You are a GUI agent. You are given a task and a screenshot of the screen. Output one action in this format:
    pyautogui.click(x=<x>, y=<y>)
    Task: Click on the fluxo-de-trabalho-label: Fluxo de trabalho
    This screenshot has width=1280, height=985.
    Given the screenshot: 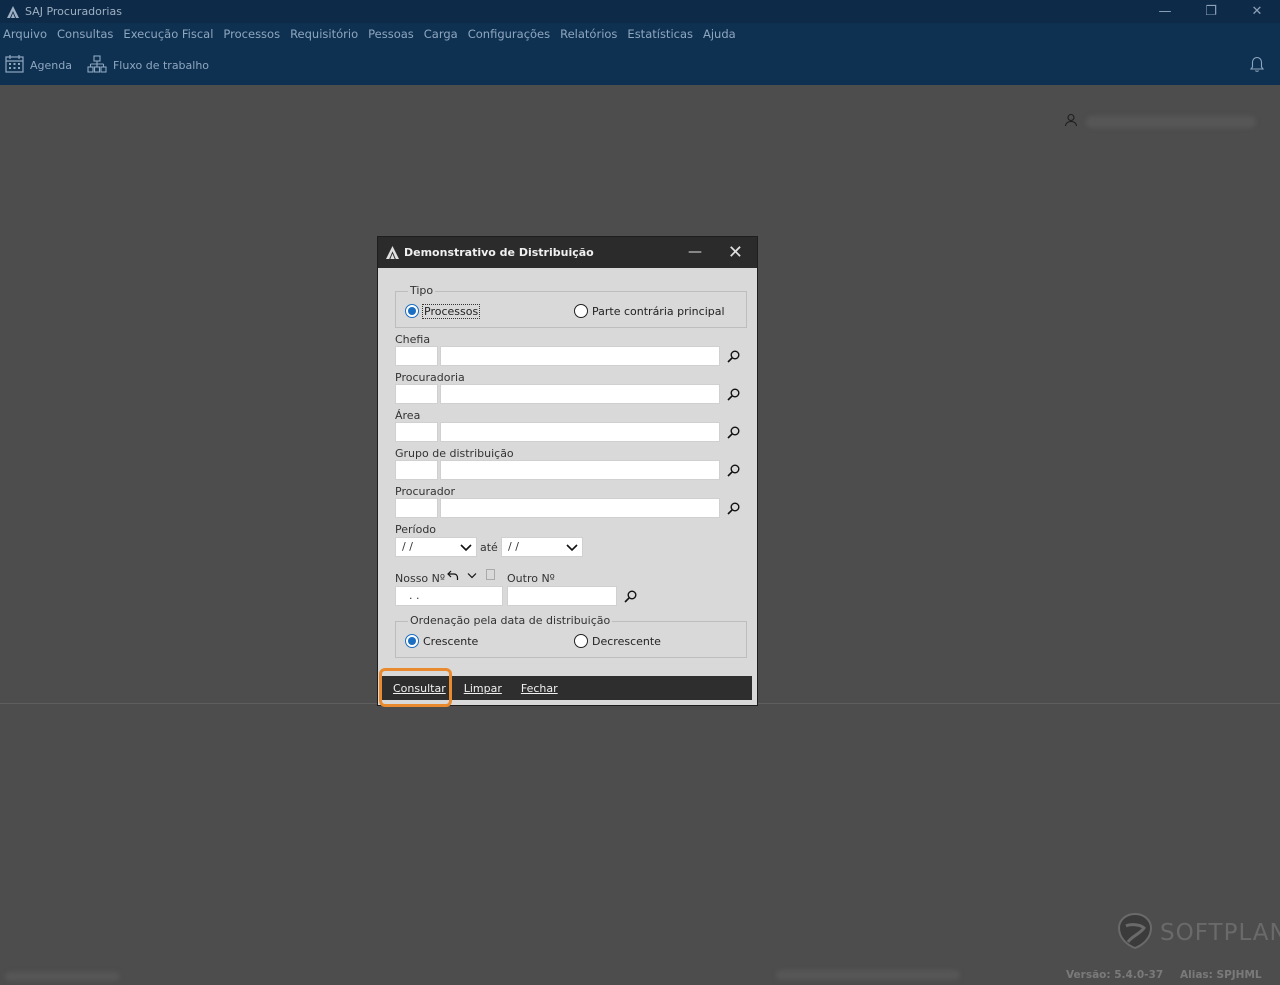 What is the action you would take?
    pyautogui.click(x=161, y=65)
    